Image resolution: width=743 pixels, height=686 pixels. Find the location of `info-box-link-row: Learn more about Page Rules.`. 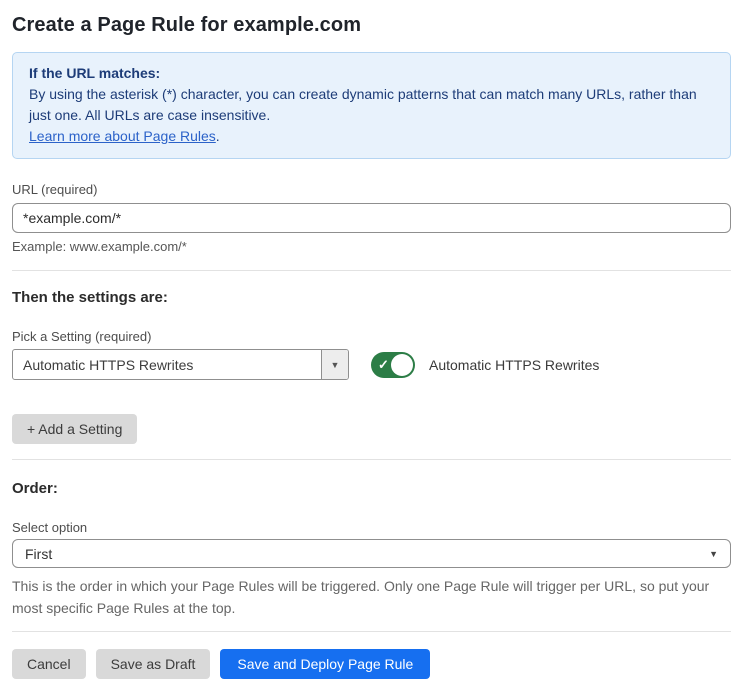

info-box-link-row: Learn more about Page Rules. is located at coordinates (371, 136).